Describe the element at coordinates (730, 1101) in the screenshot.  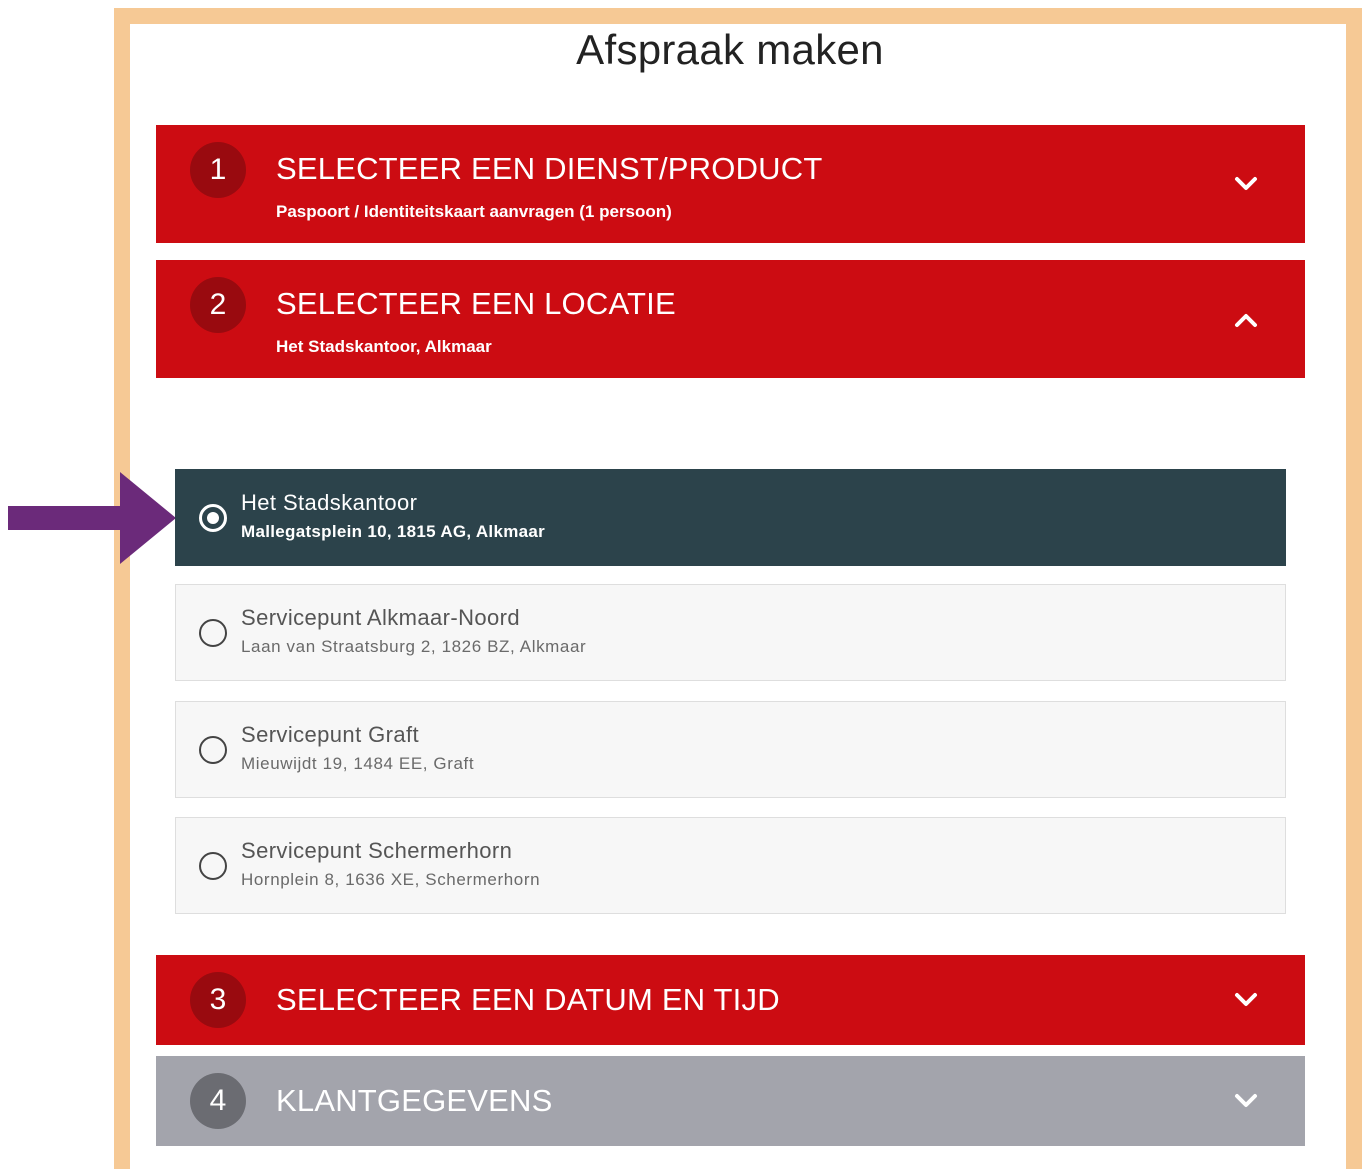
I see `step-customer-header: 4 KLANTGEGEVENS` at that location.